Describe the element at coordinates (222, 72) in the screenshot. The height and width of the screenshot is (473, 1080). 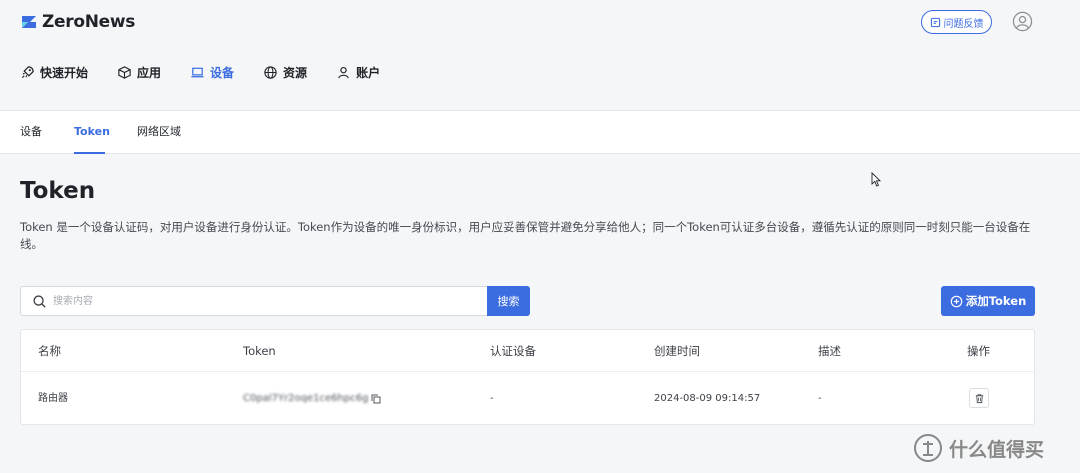
I see `nav-label-devices: 设备` at that location.